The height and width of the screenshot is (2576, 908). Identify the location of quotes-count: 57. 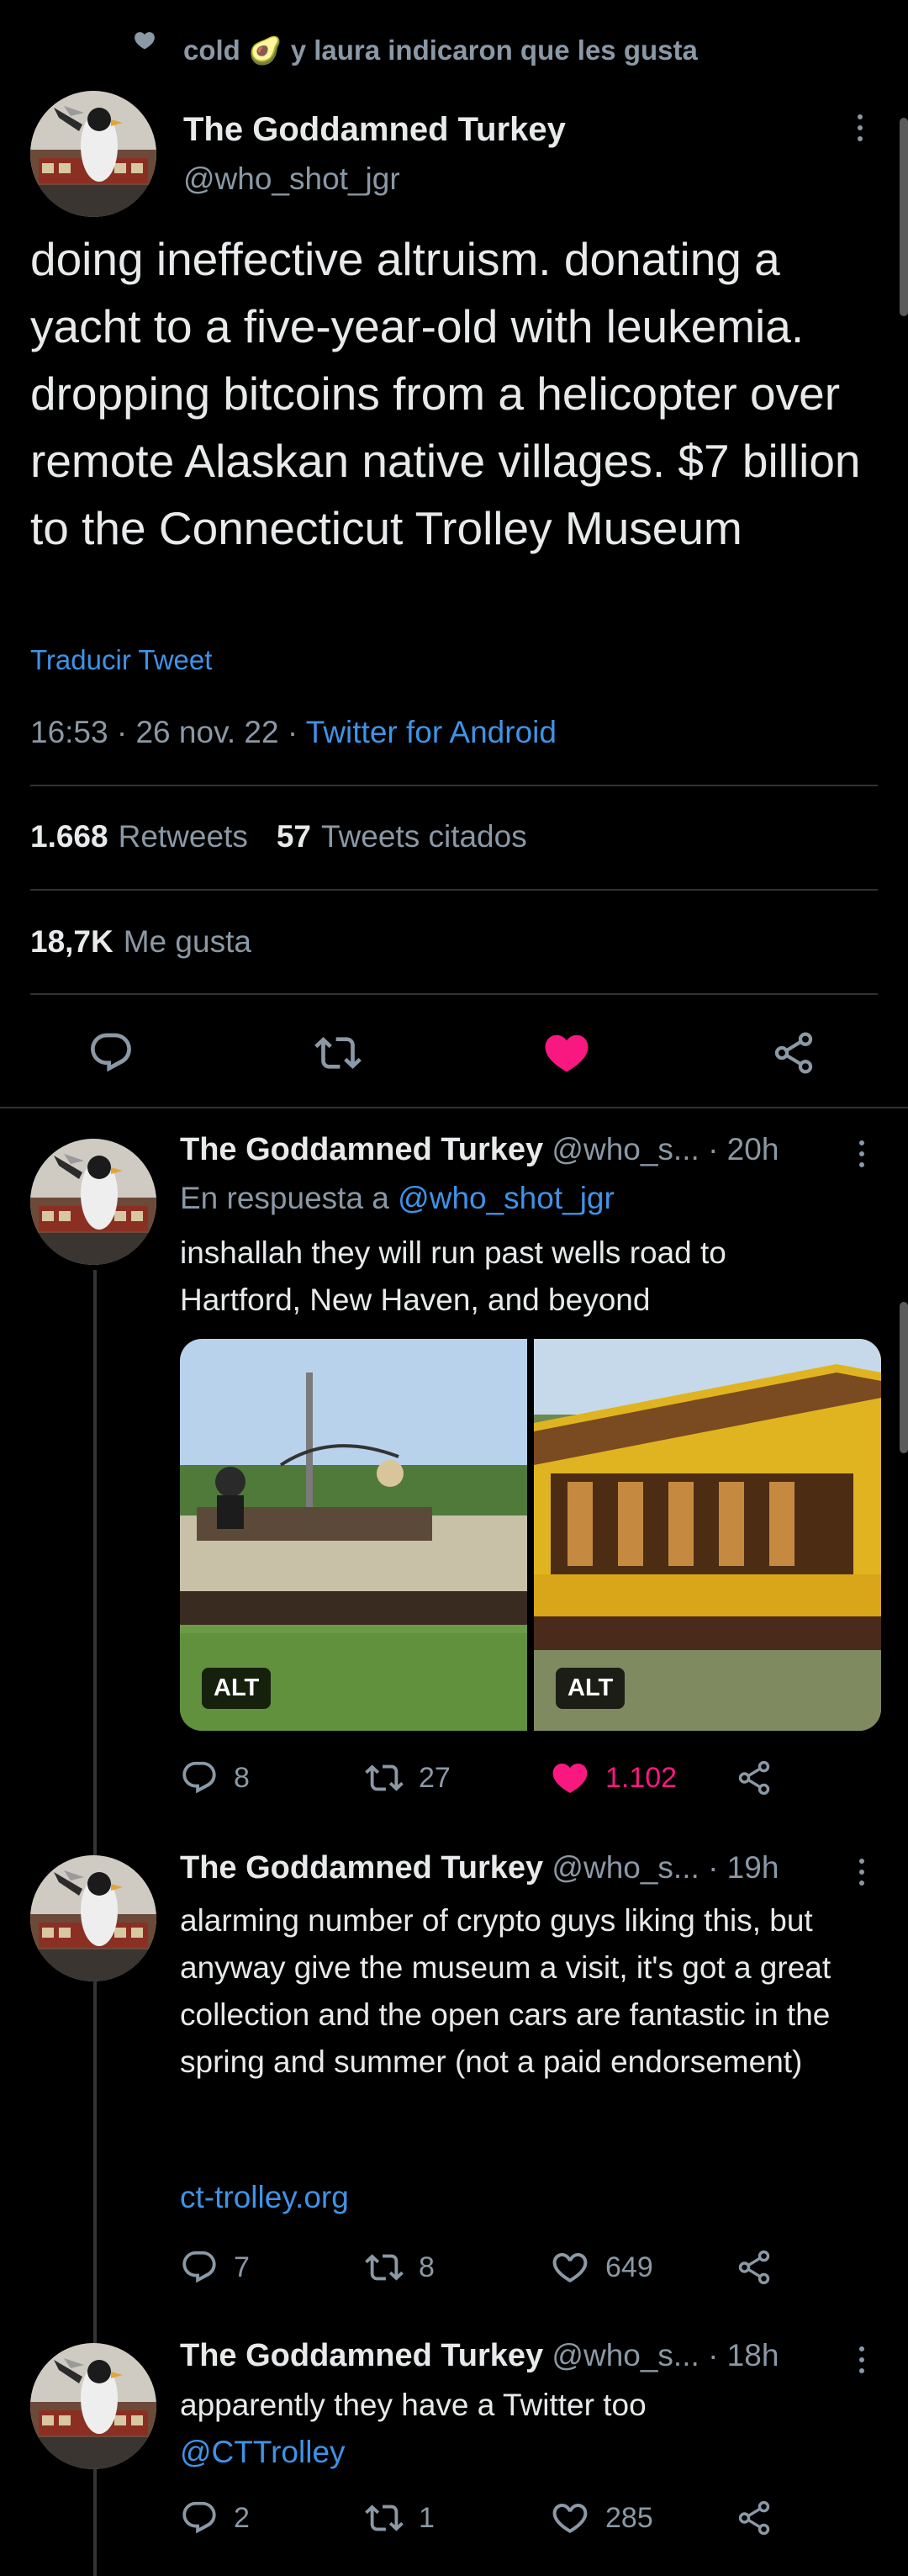
(293, 836).